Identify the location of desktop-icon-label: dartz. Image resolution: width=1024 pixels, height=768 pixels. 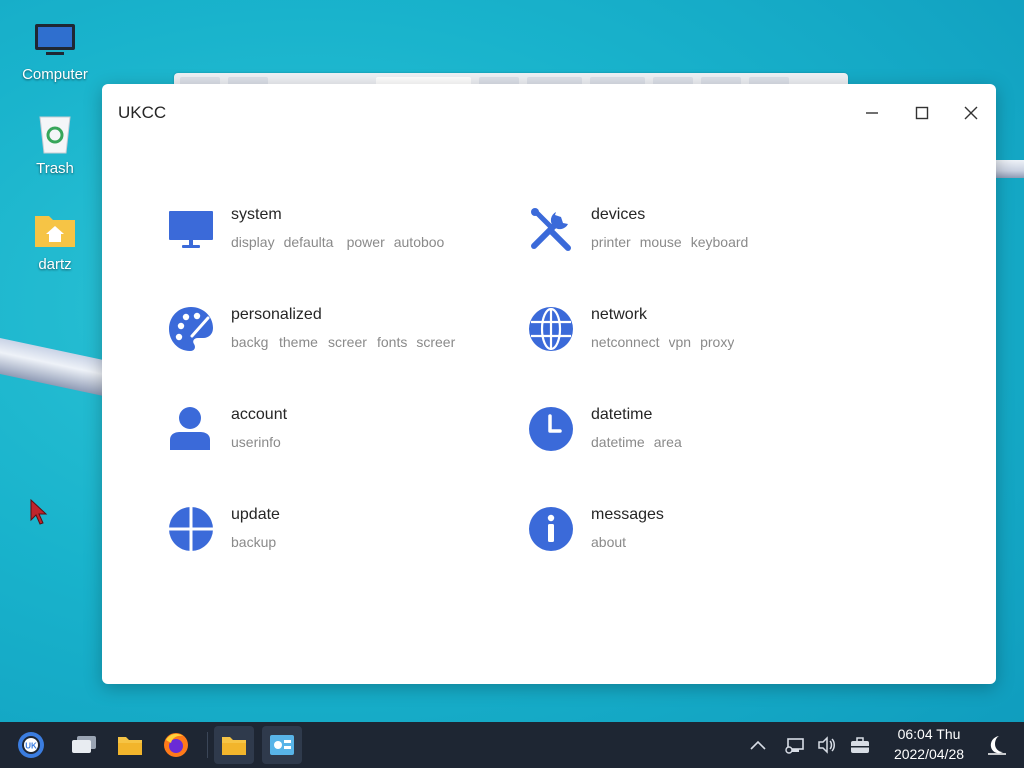
(55, 264).